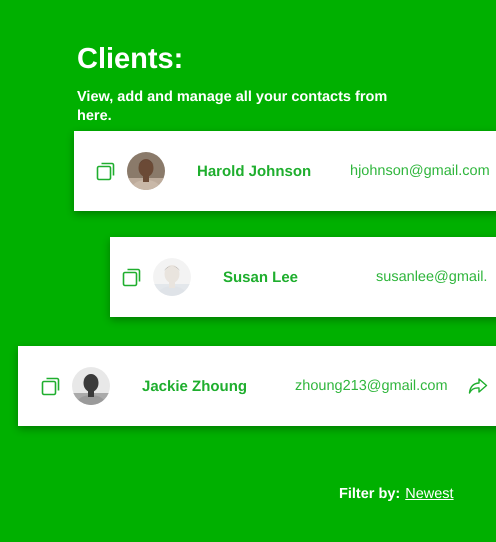 Image resolution: width=496 pixels, height=542 pixels. I want to click on client-name: Jackie Zhoung, so click(195, 386).